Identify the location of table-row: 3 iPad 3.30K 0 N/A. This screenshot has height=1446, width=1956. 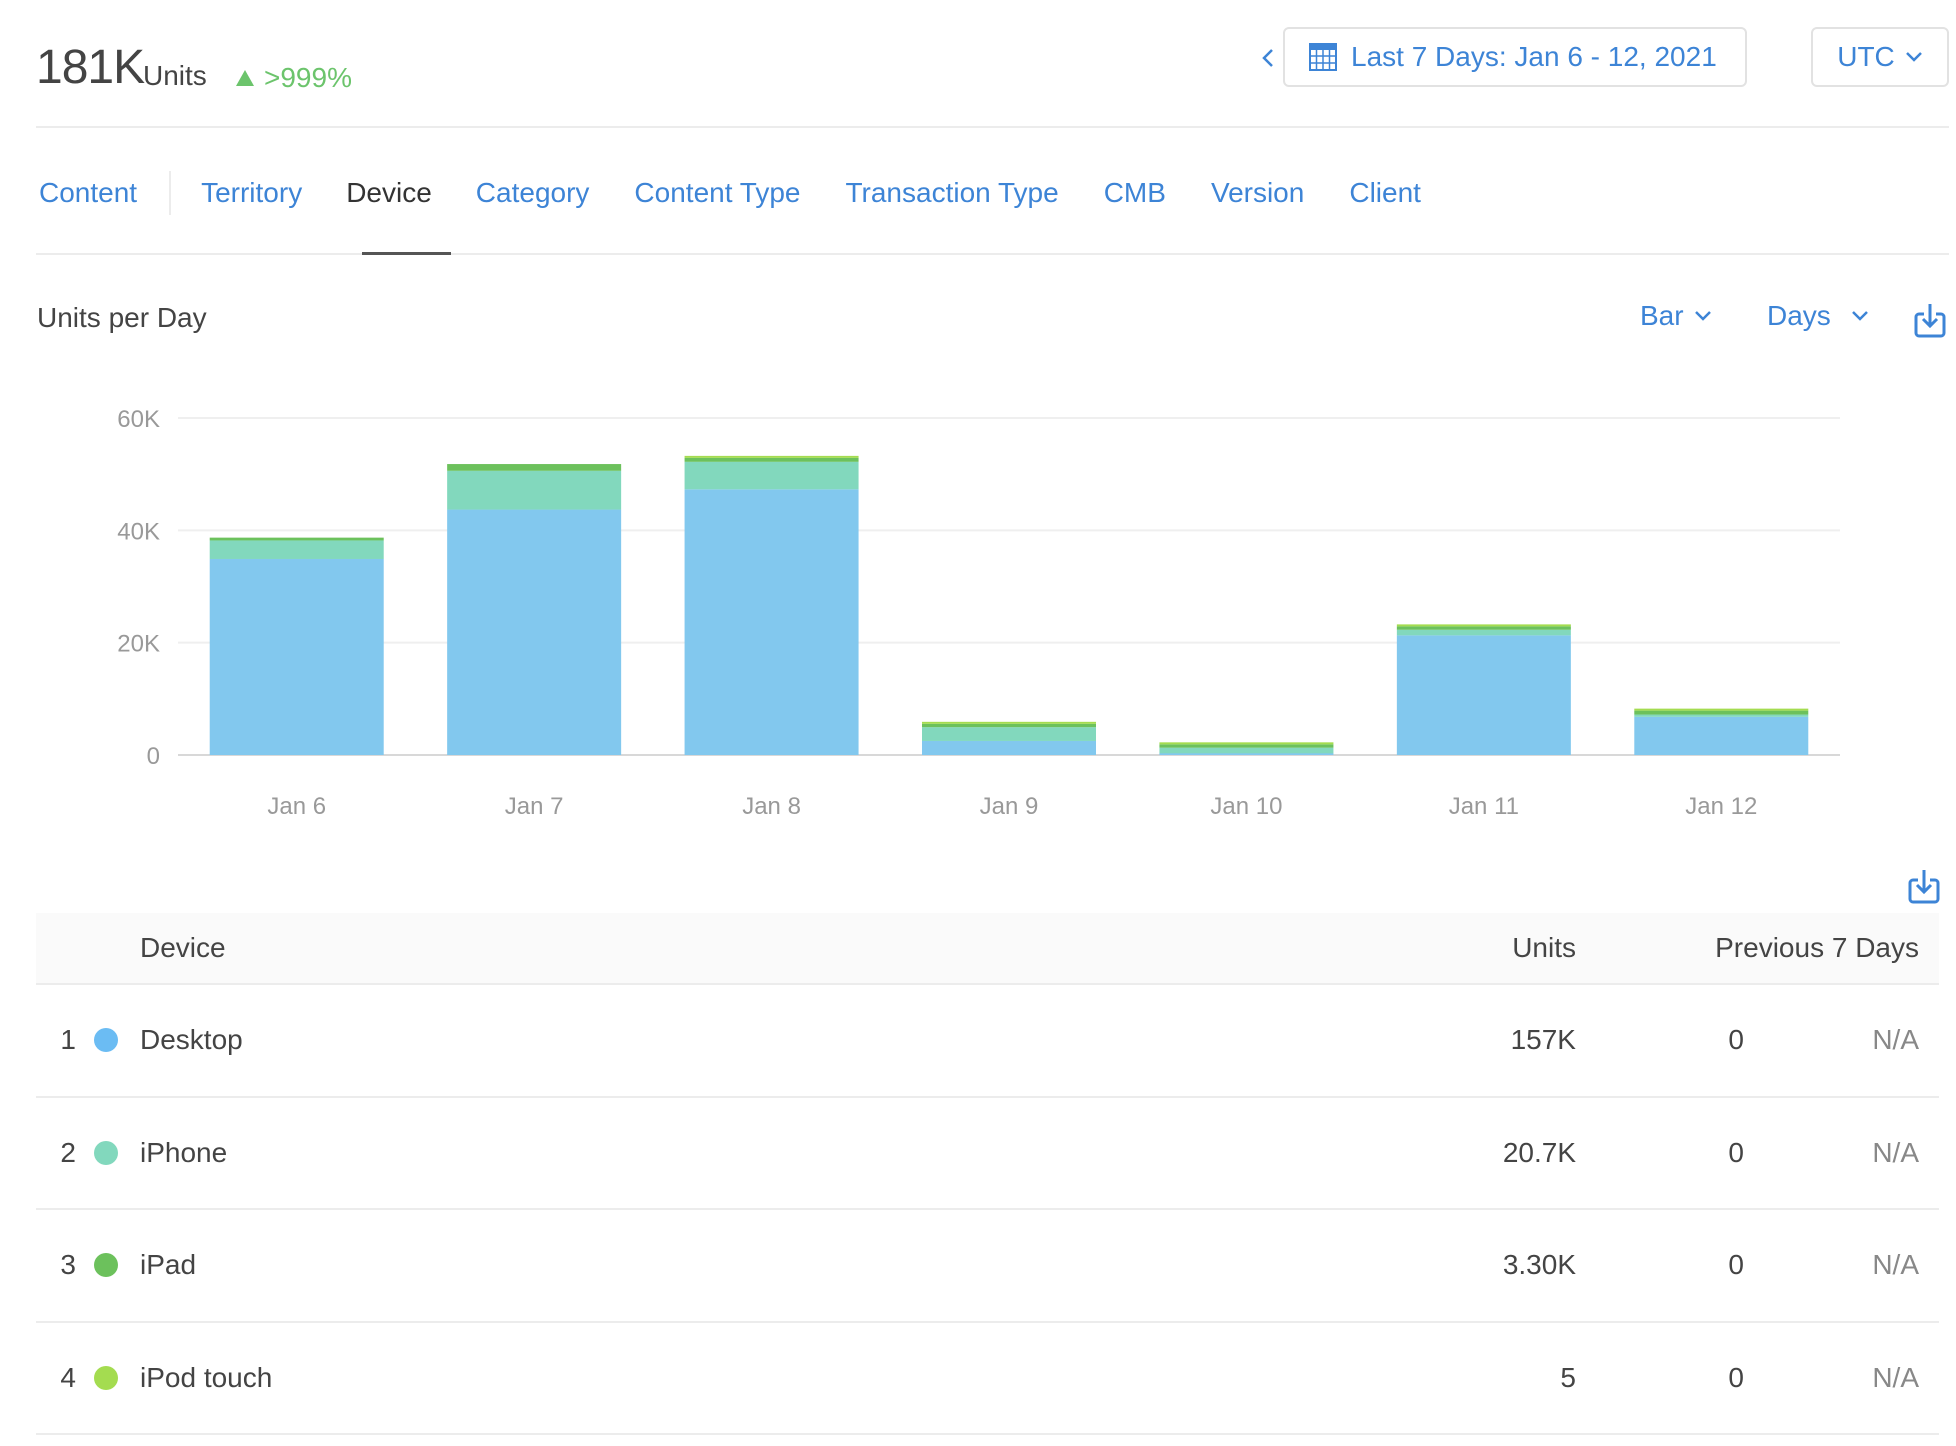
(987, 1266).